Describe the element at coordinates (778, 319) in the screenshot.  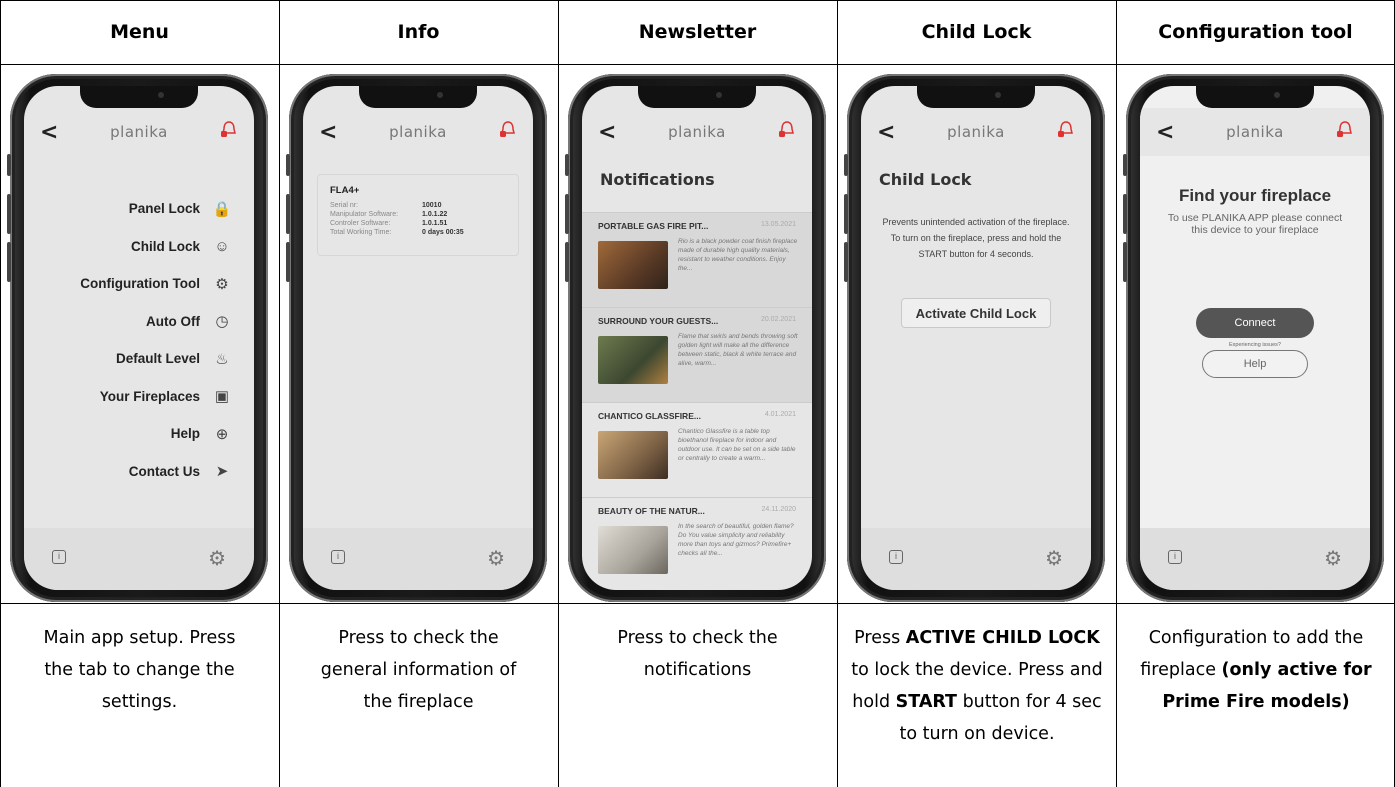
I see `notification-date: 20.02.2021` at that location.